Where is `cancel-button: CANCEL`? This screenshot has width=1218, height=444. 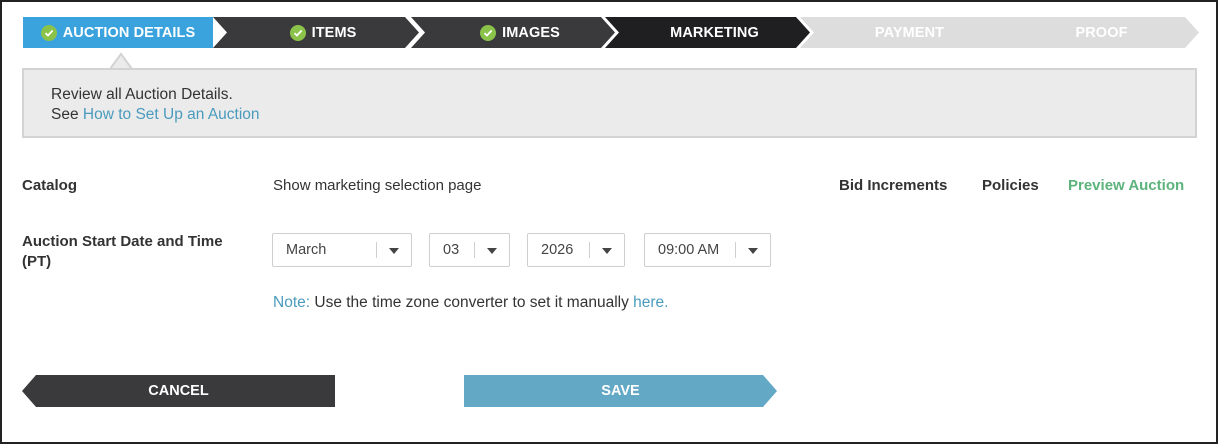
cancel-button: CANCEL is located at coordinates (178, 391).